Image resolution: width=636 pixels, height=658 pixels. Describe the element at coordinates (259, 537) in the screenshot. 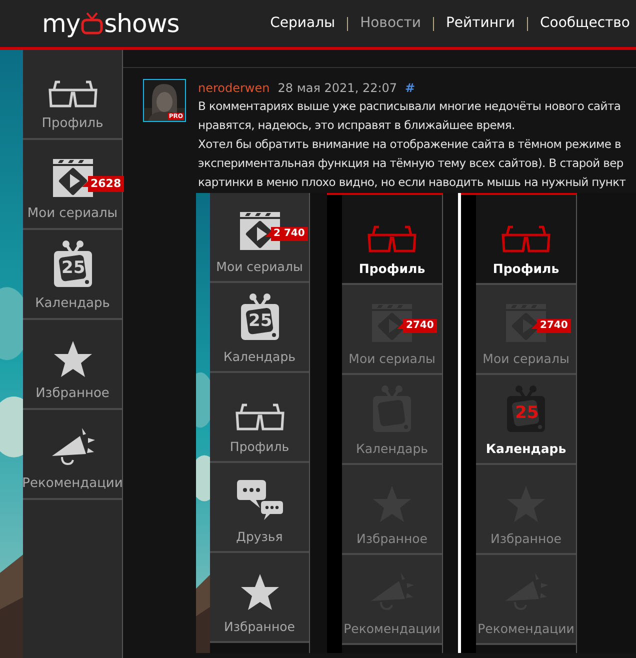

I see `menu-item-label: Друзья` at that location.